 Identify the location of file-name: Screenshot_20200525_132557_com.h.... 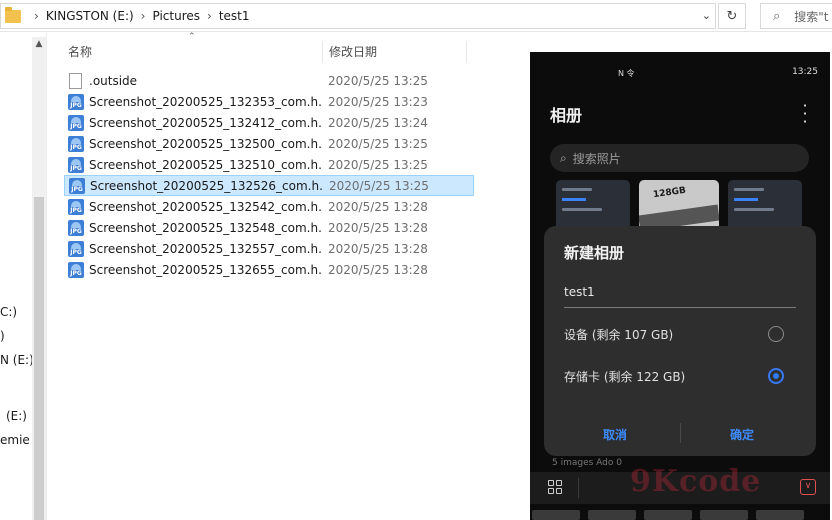
(205, 248).